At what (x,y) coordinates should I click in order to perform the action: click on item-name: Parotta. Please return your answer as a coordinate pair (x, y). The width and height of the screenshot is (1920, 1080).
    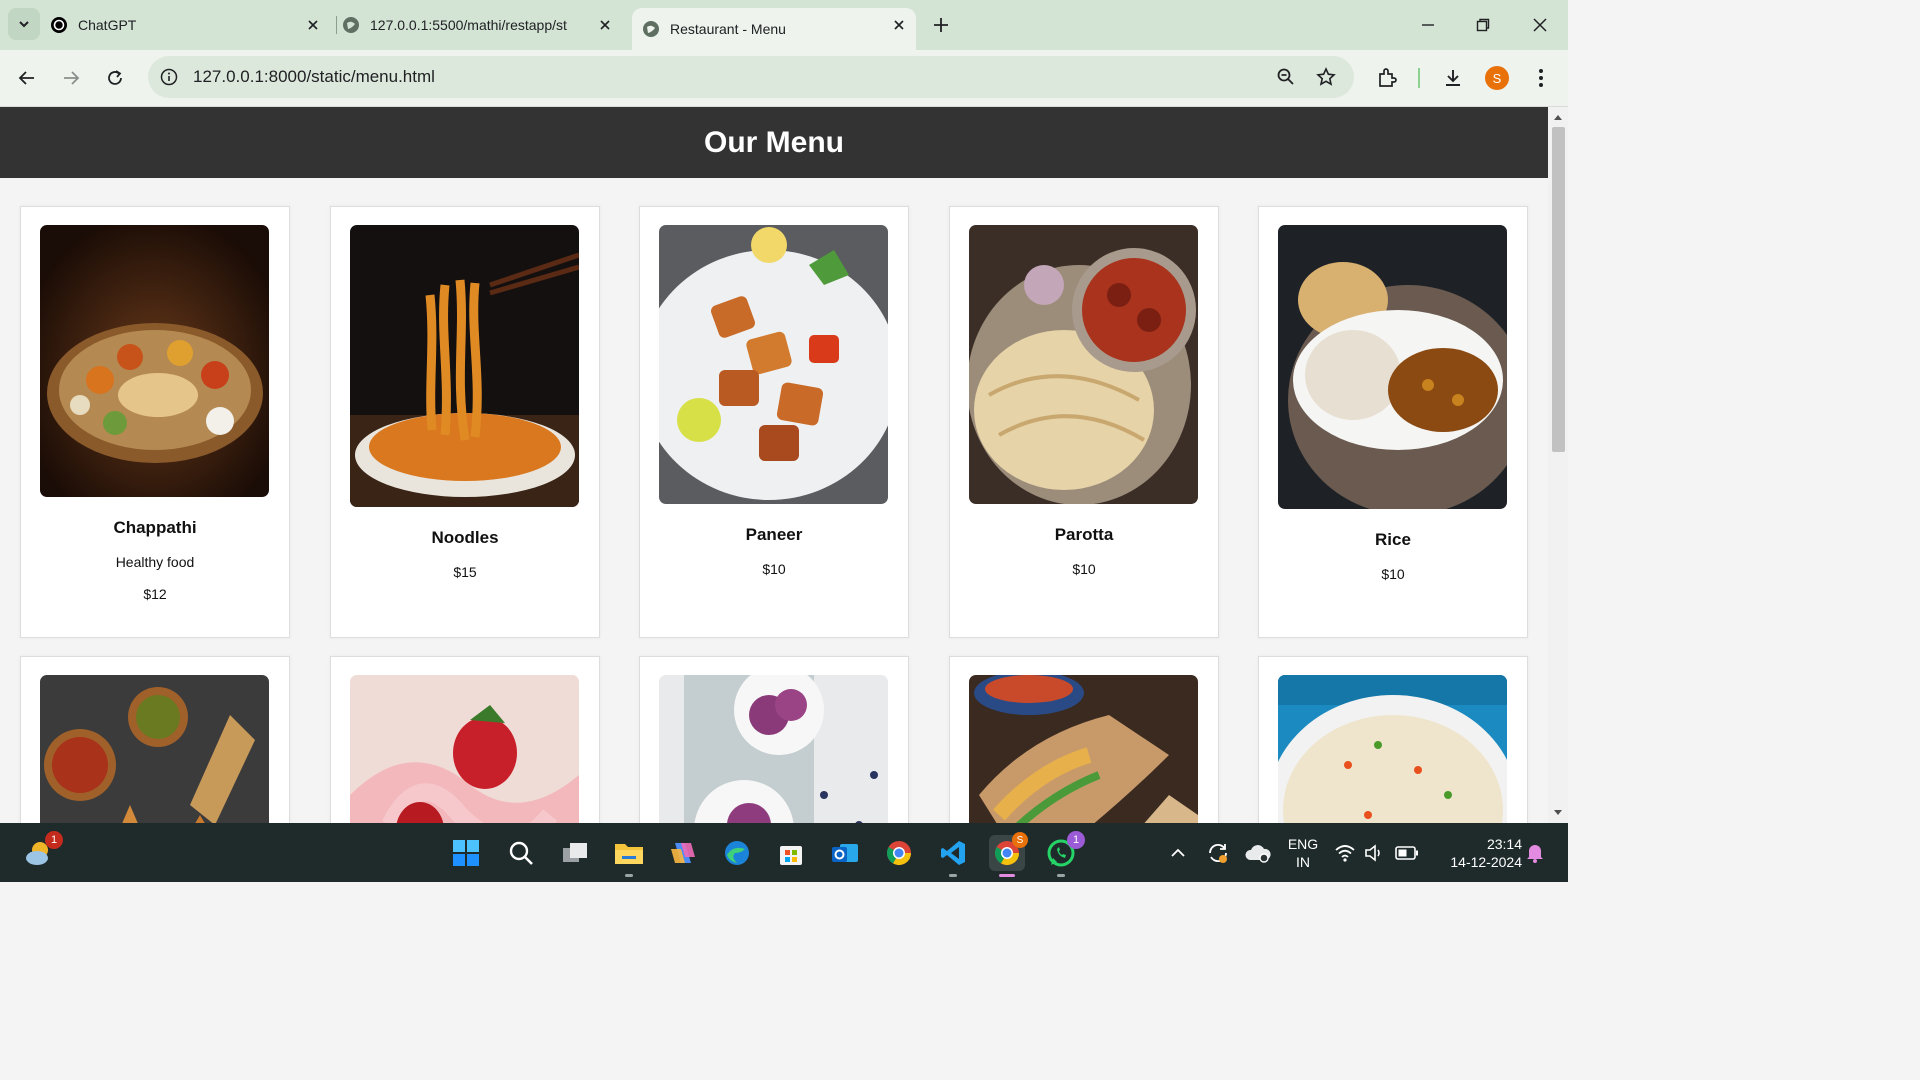
    Looking at the image, I should click on (1084, 534).